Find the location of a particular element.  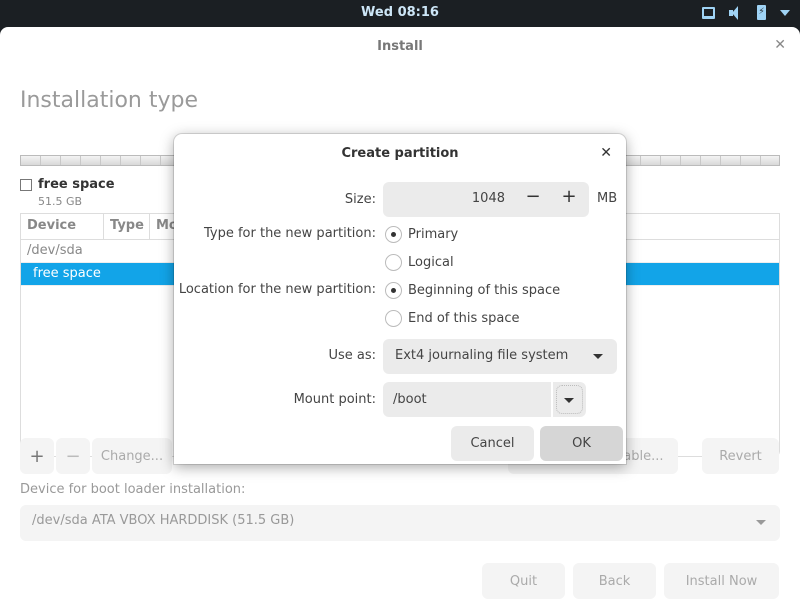

legend-color-swatch is located at coordinates (26, 185).